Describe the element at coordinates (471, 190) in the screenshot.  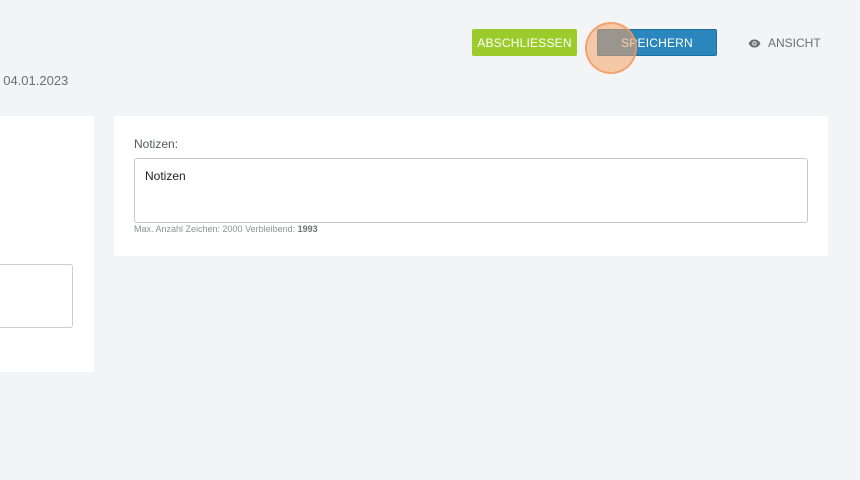
I see `notes-textarea: Notizen` at that location.